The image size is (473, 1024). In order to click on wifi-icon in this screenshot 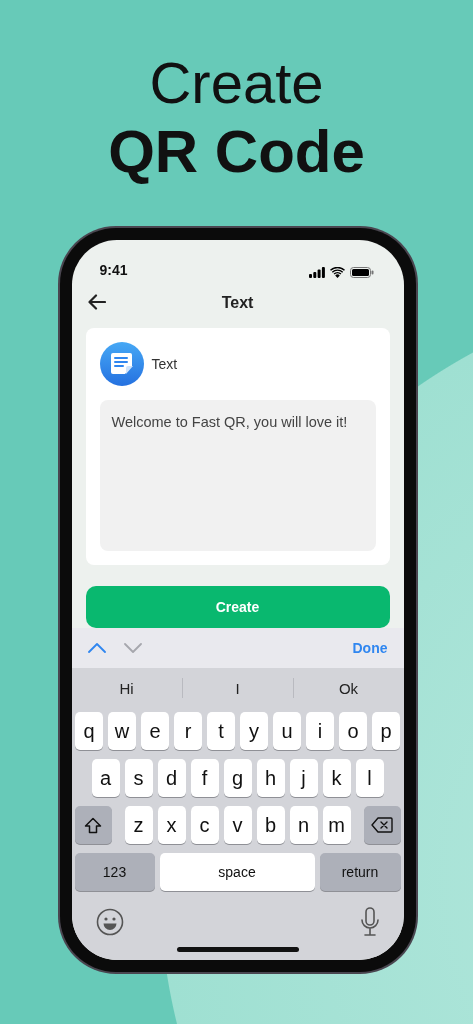, I will do `click(337, 272)`.